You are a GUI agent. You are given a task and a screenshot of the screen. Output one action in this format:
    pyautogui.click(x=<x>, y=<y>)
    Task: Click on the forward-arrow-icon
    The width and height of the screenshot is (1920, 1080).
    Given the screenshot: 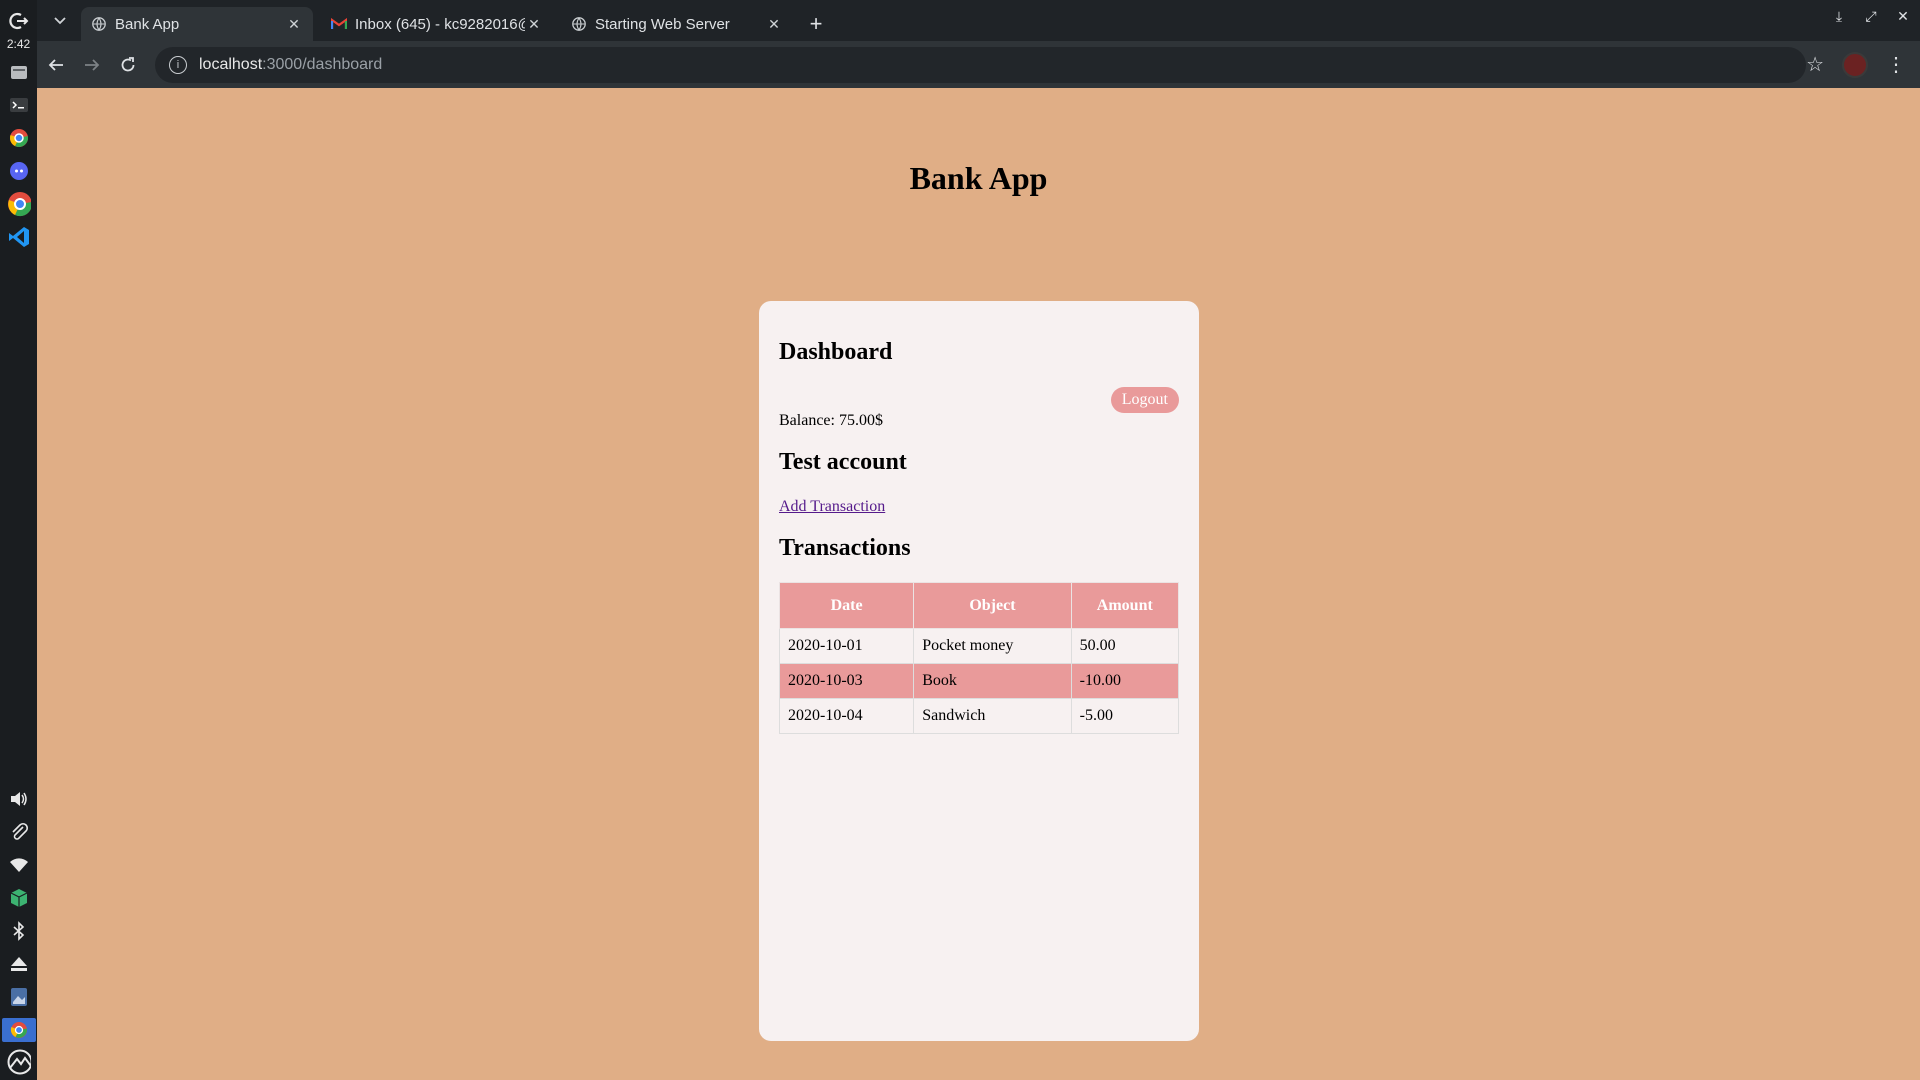 What is the action you would take?
    pyautogui.click(x=92, y=64)
    